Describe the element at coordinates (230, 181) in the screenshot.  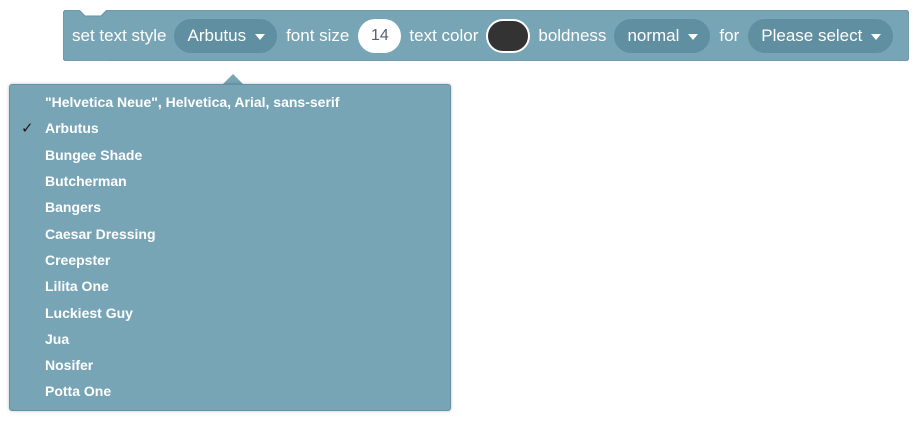
I see `menu-item: Butcherman` at that location.